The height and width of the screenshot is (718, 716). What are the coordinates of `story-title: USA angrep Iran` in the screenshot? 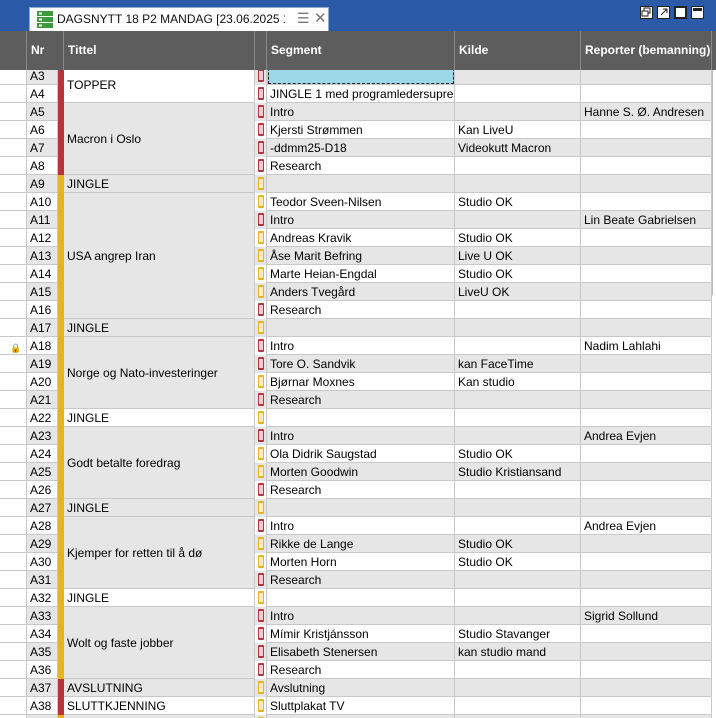 It's located at (159, 256).